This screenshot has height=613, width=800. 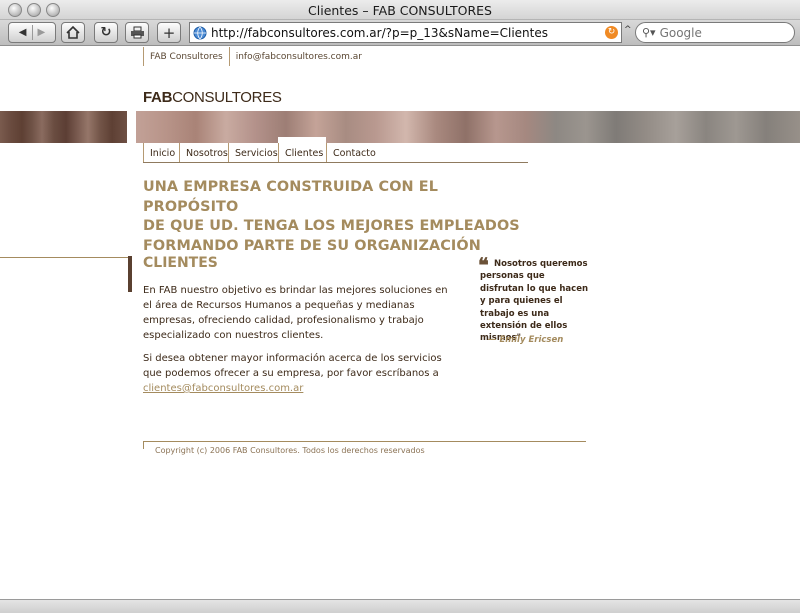 What do you see at coordinates (200, 32) in the screenshot?
I see `globe-icon` at bounding box center [200, 32].